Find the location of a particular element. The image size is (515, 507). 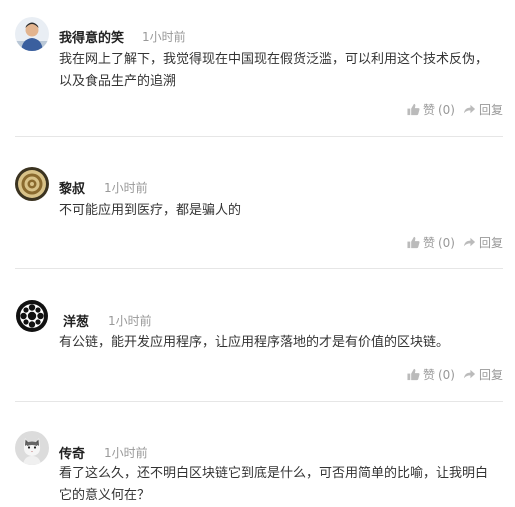

comment-text: 不可能应用到医疗，都是骗人的 is located at coordinates (150, 210).